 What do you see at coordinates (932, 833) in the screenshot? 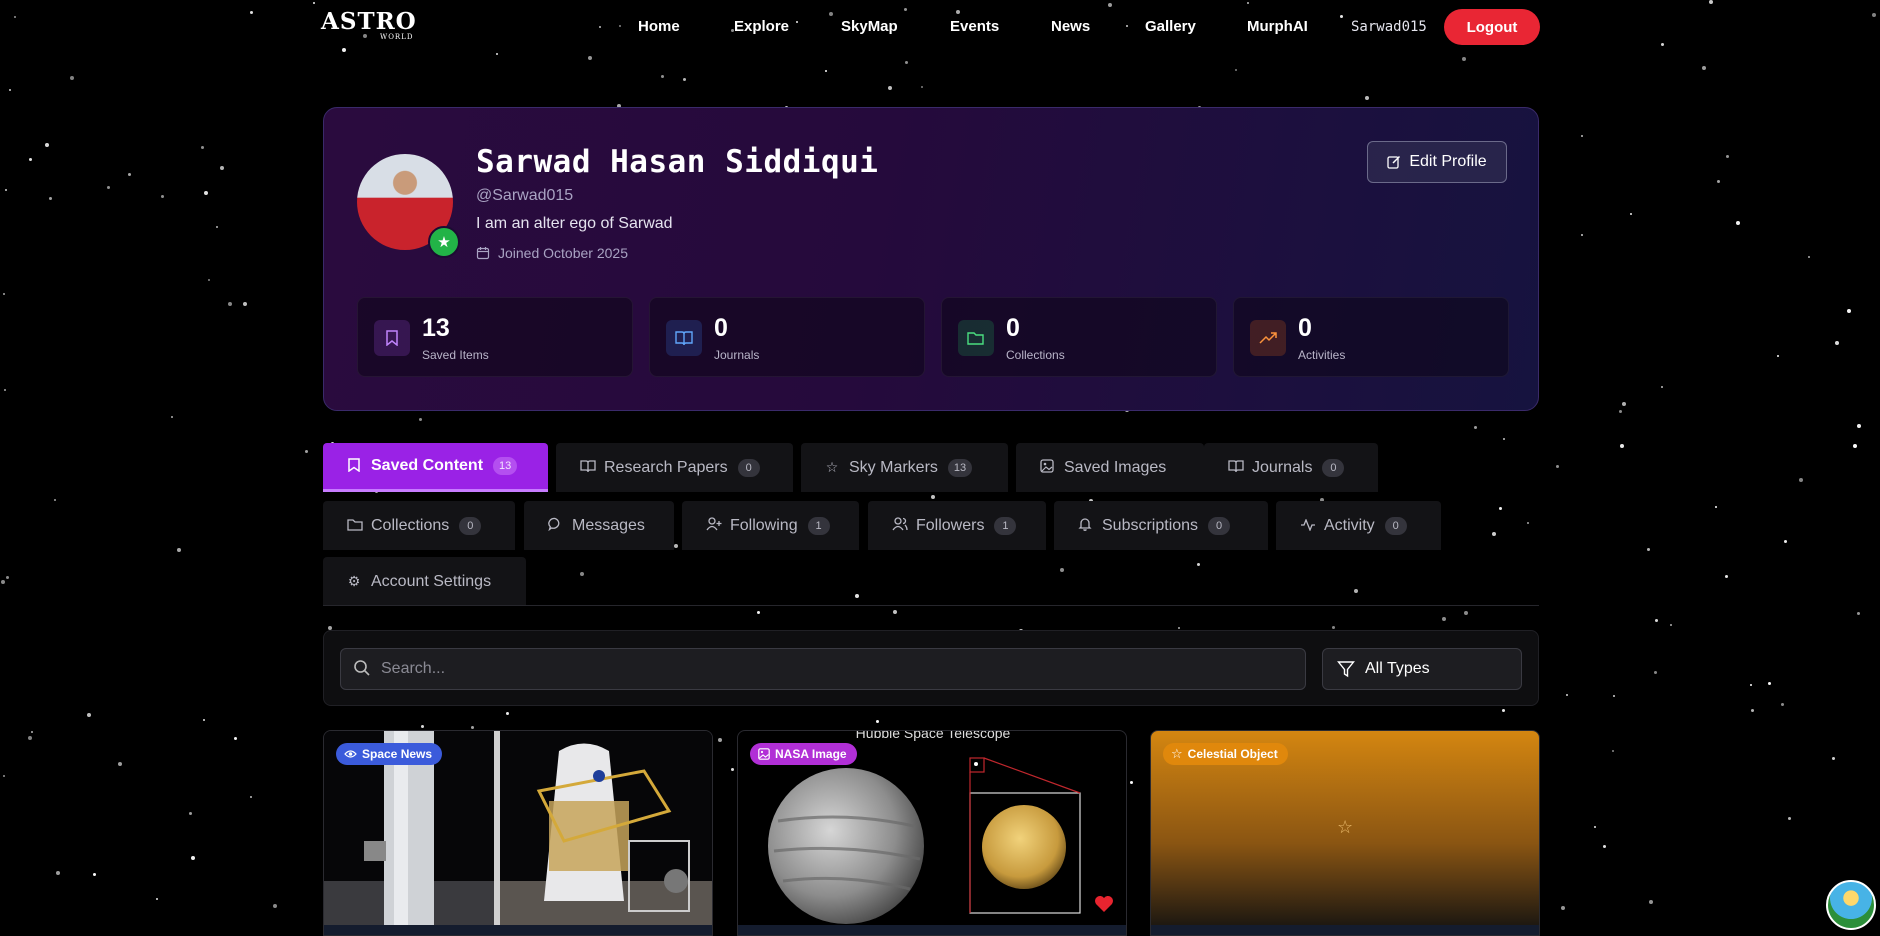
I see `saved-card-nasa-image: Hubble Space Telescope NASA Image` at bounding box center [932, 833].